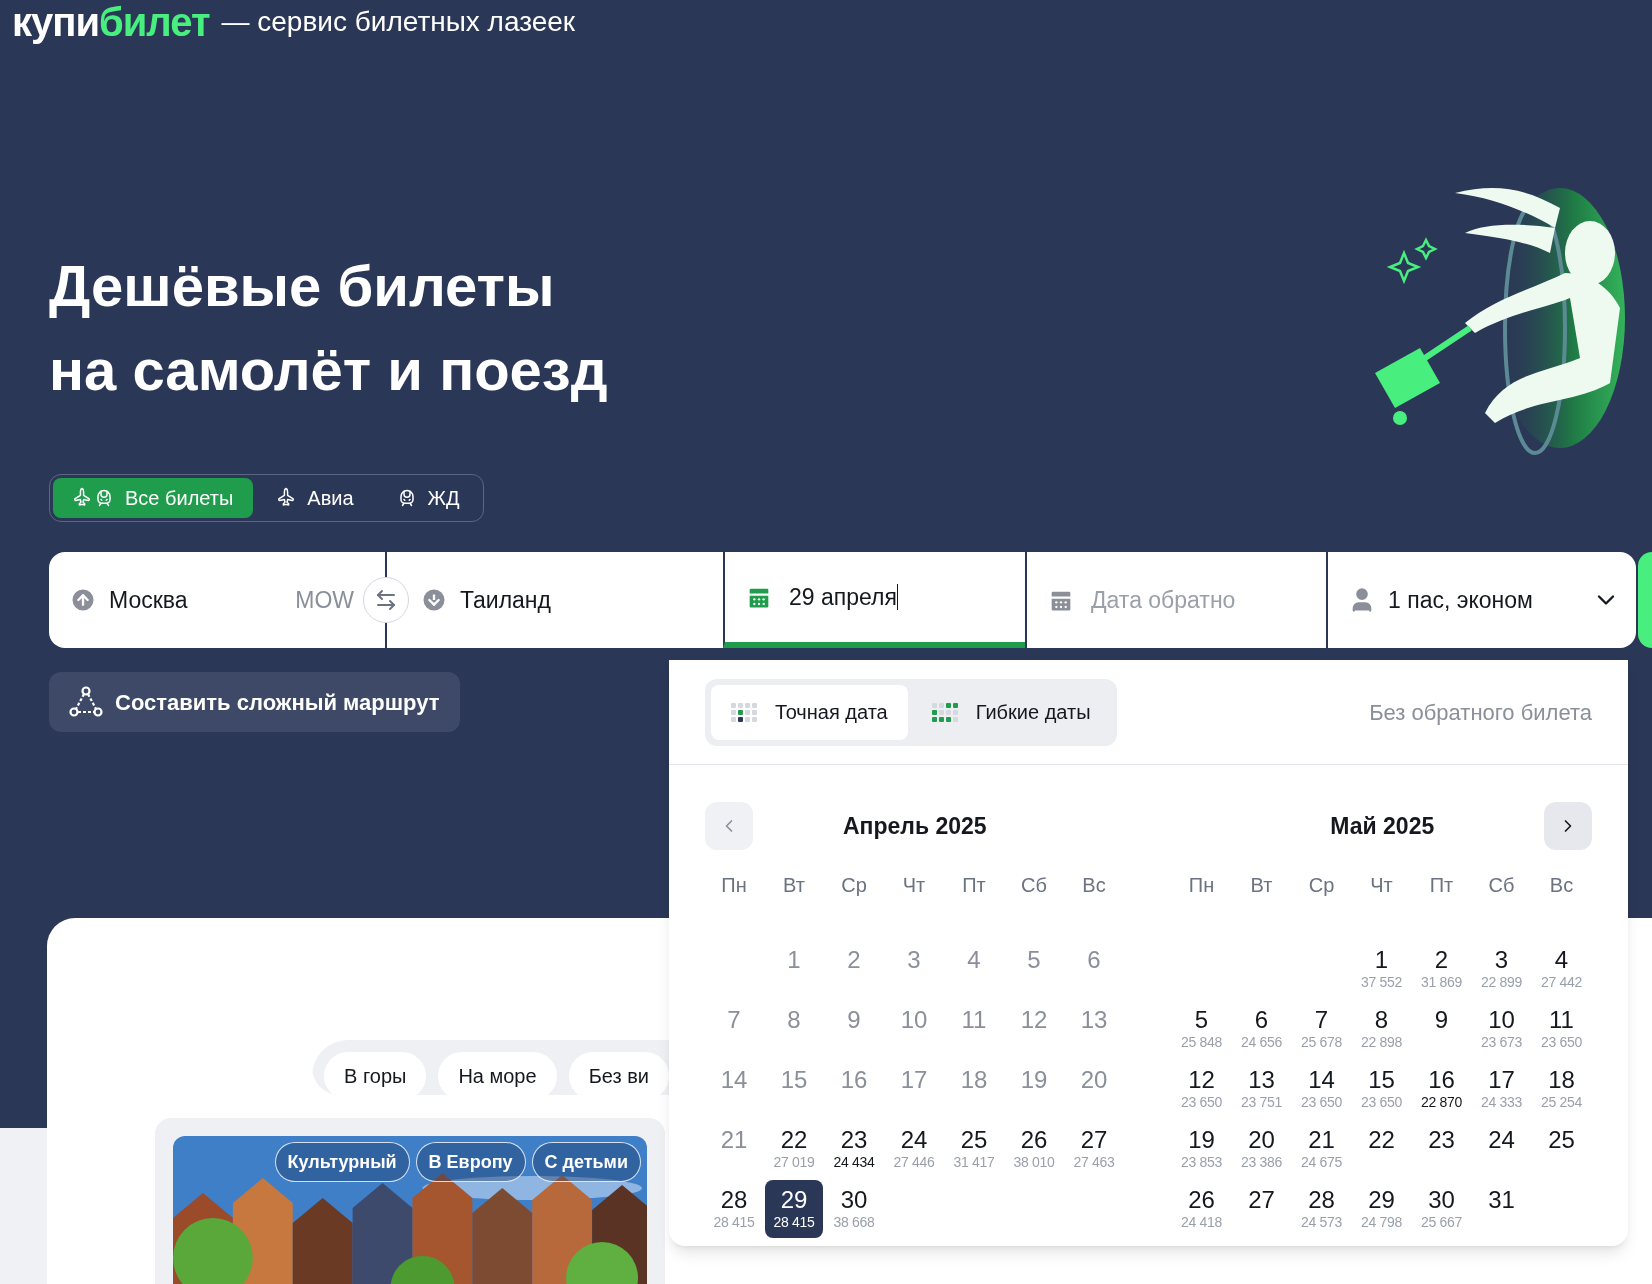 The height and width of the screenshot is (1284, 1652). I want to click on complex-route-button: Составить сложный маршрут, so click(254, 702).